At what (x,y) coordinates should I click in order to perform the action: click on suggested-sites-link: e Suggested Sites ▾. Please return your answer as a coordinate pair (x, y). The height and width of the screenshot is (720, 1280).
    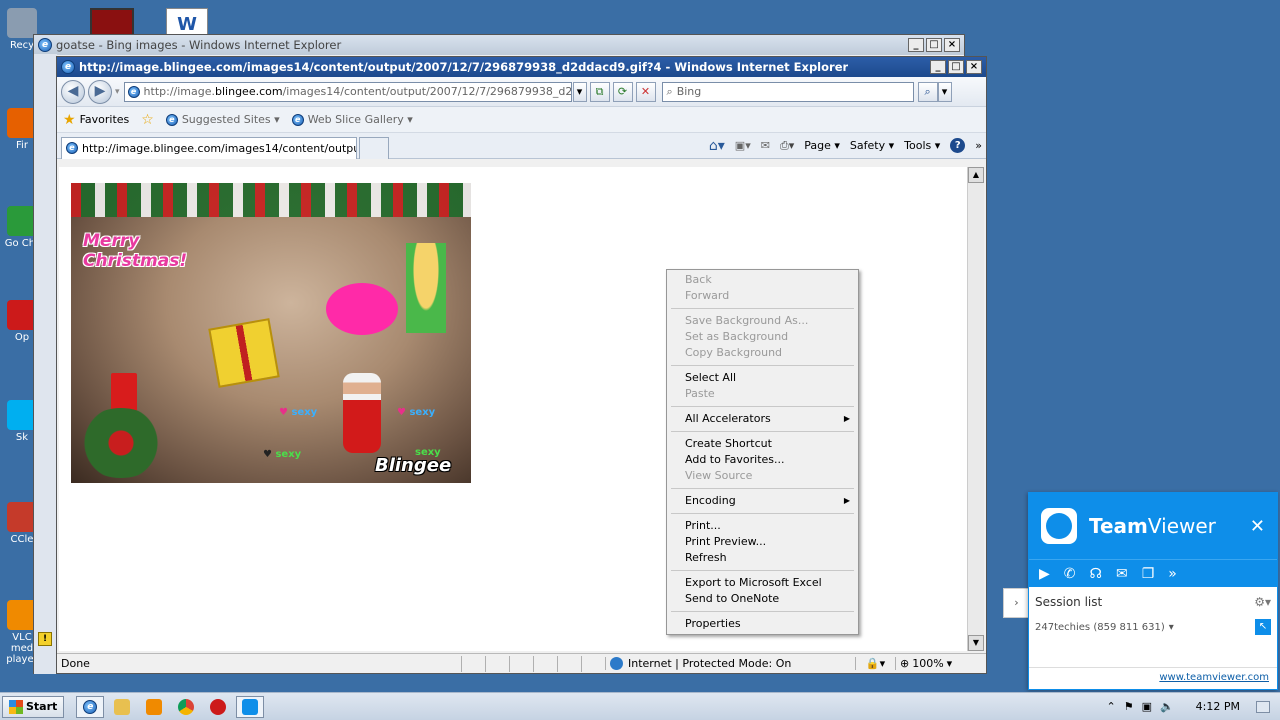
    Looking at the image, I should click on (222, 119).